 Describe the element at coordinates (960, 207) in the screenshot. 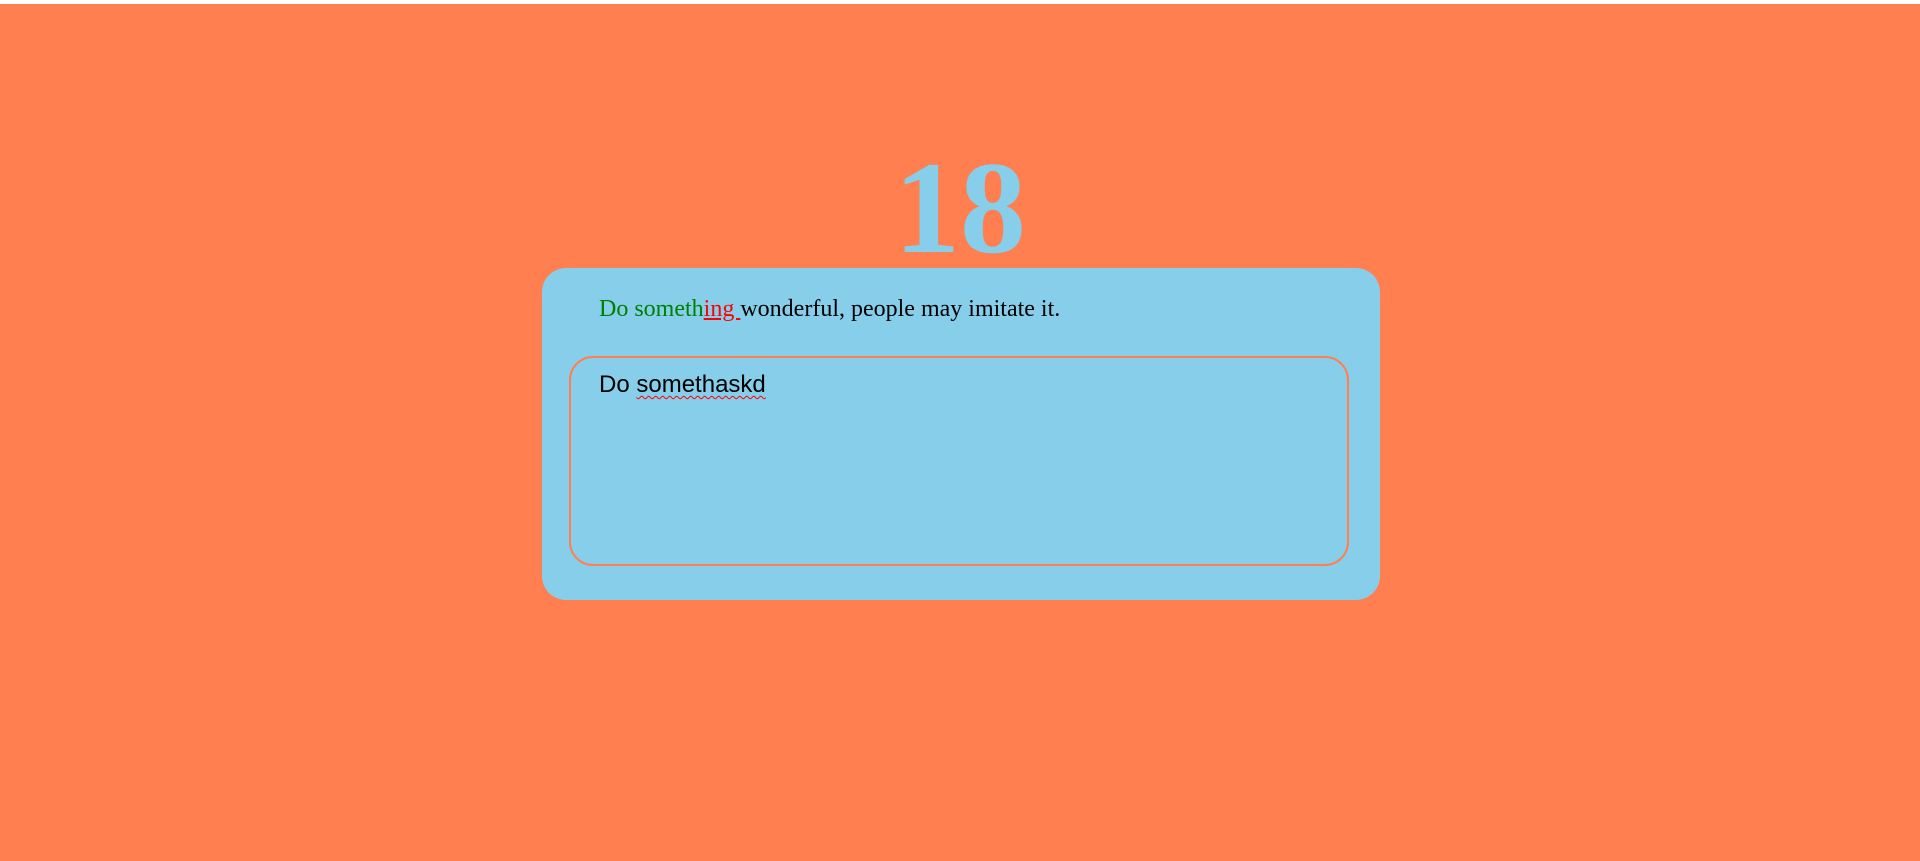

I see `countdown-timer: 18` at that location.